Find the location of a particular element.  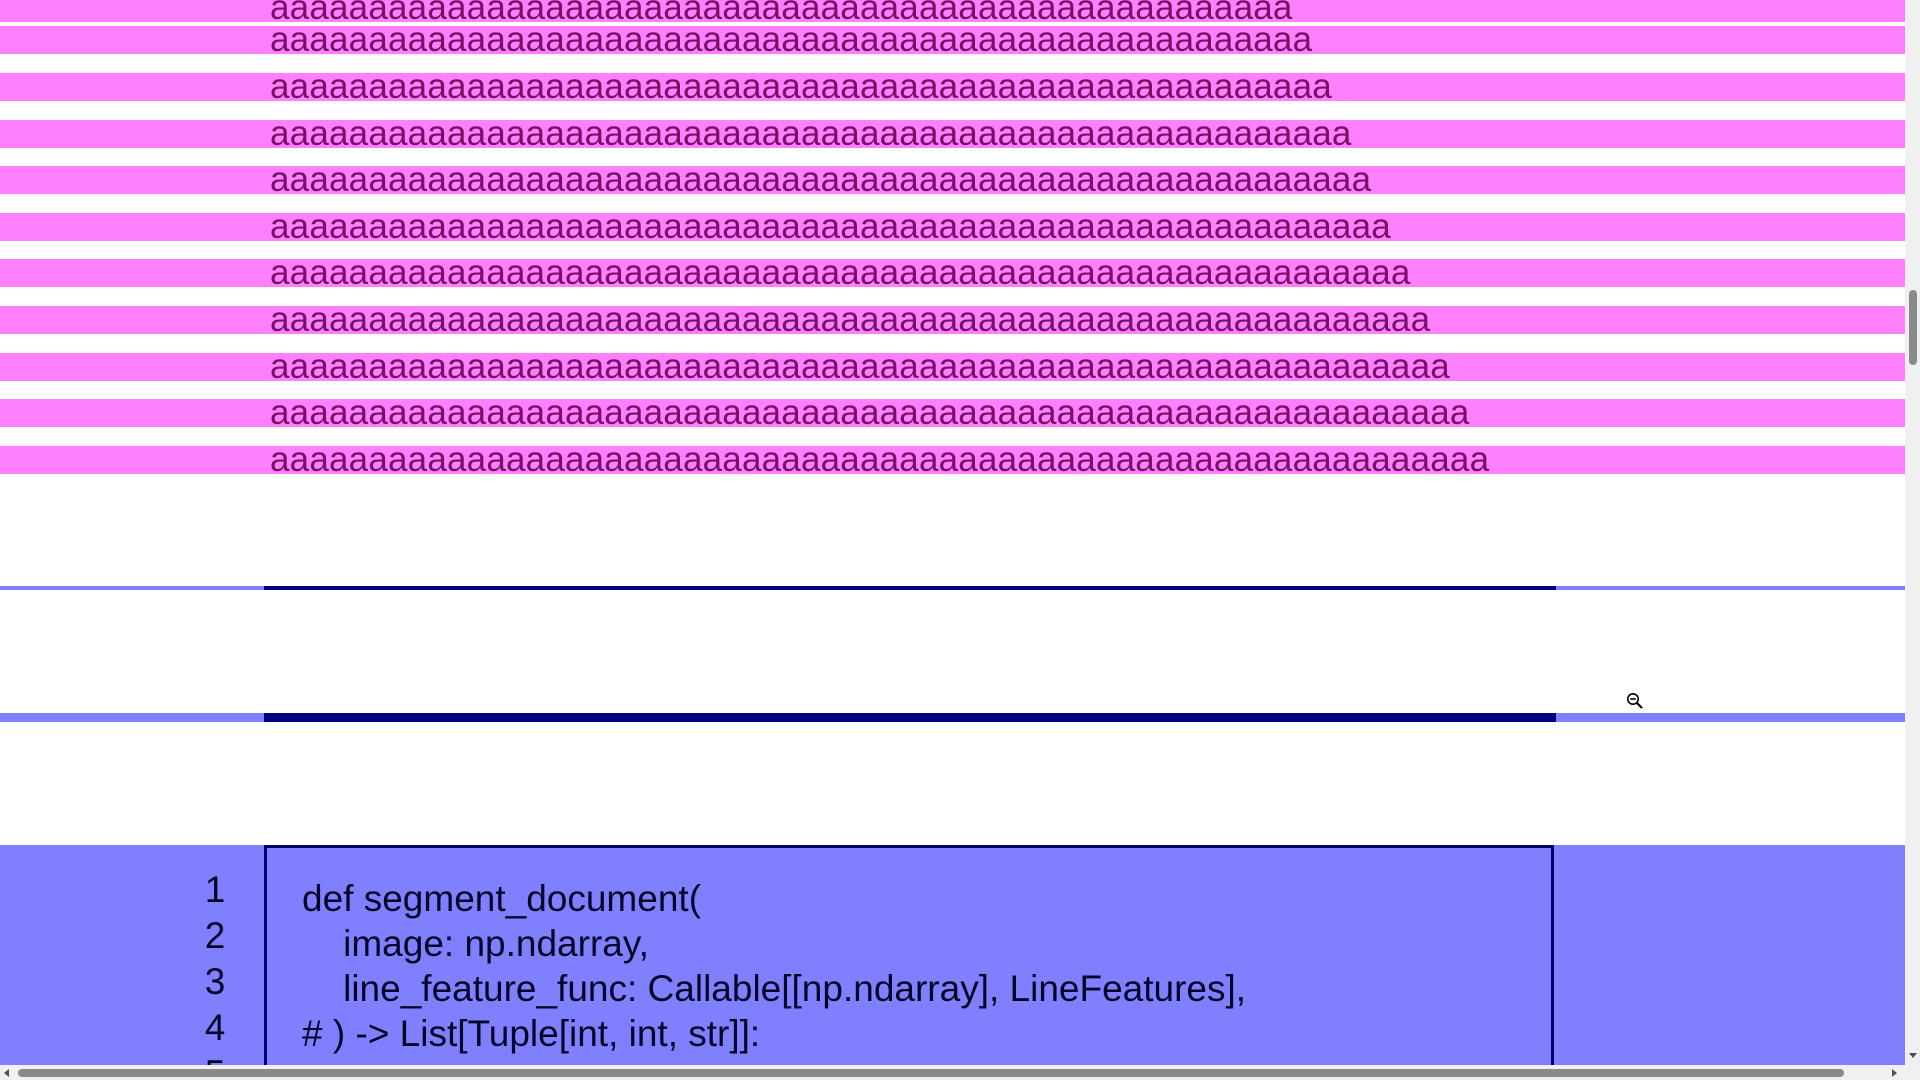

line-number: 1 is located at coordinates (215, 889).